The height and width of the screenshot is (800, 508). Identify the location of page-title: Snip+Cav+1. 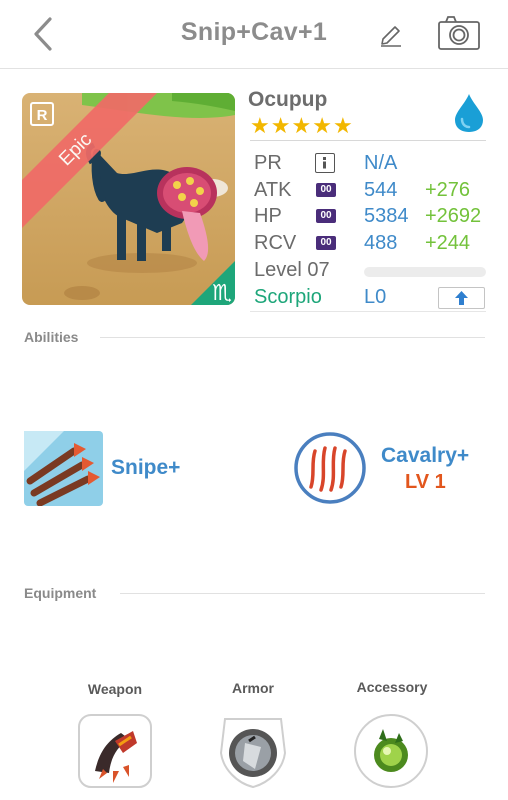
(254, 32).